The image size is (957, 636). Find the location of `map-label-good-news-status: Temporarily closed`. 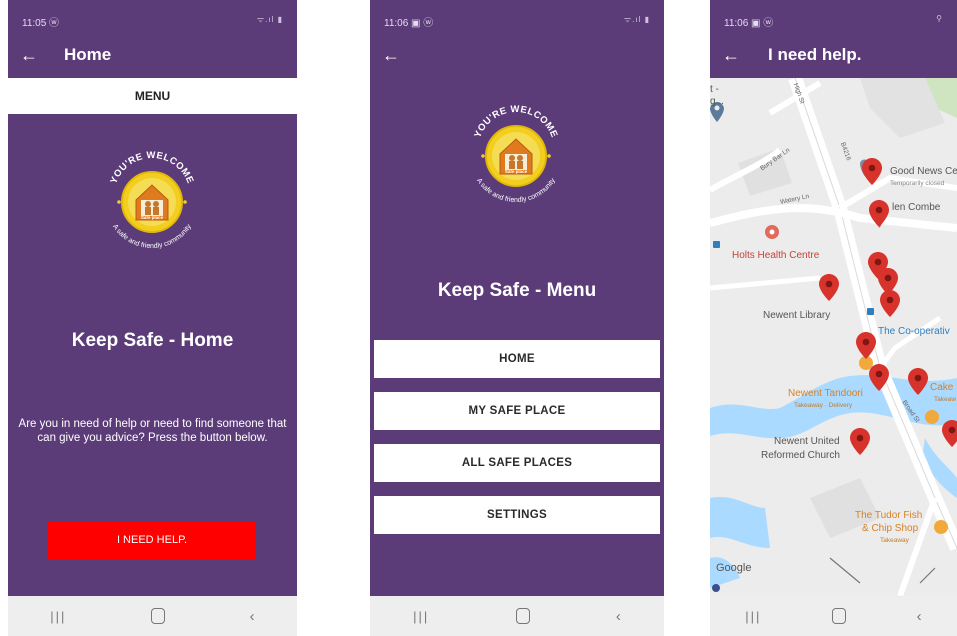

map-label-good-news-status: Temporarily closed is located at coordinates (917, 183).